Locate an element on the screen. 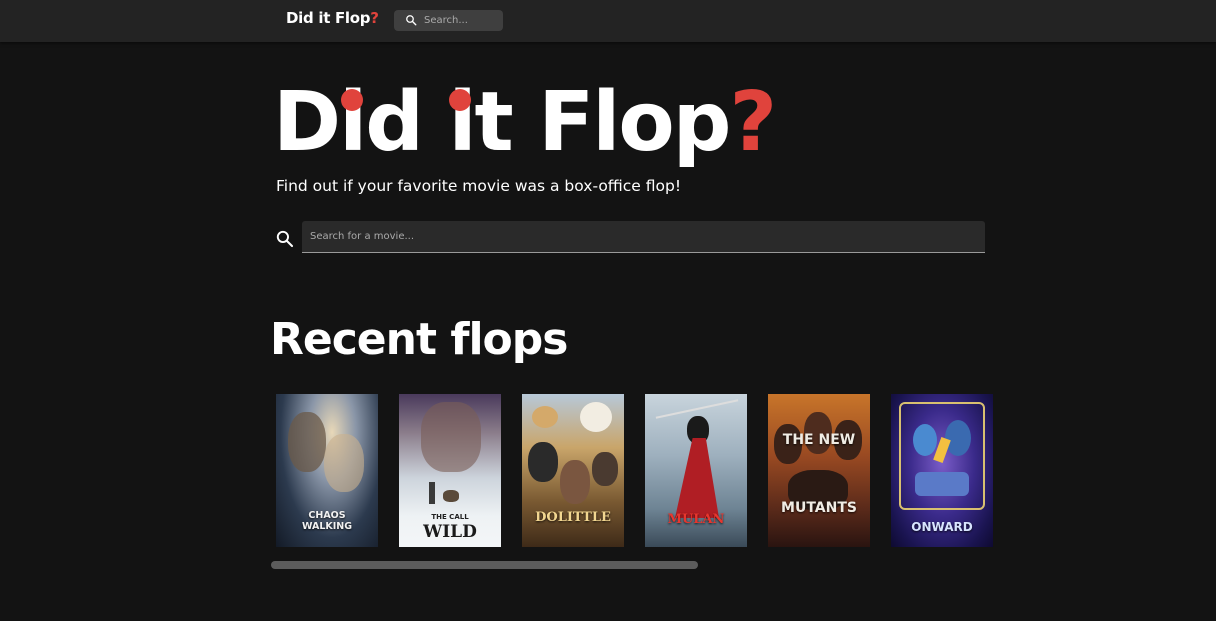 The image size is (1216, 621). top-navbar: Did it Flop? is located at coordinates (608, 21).